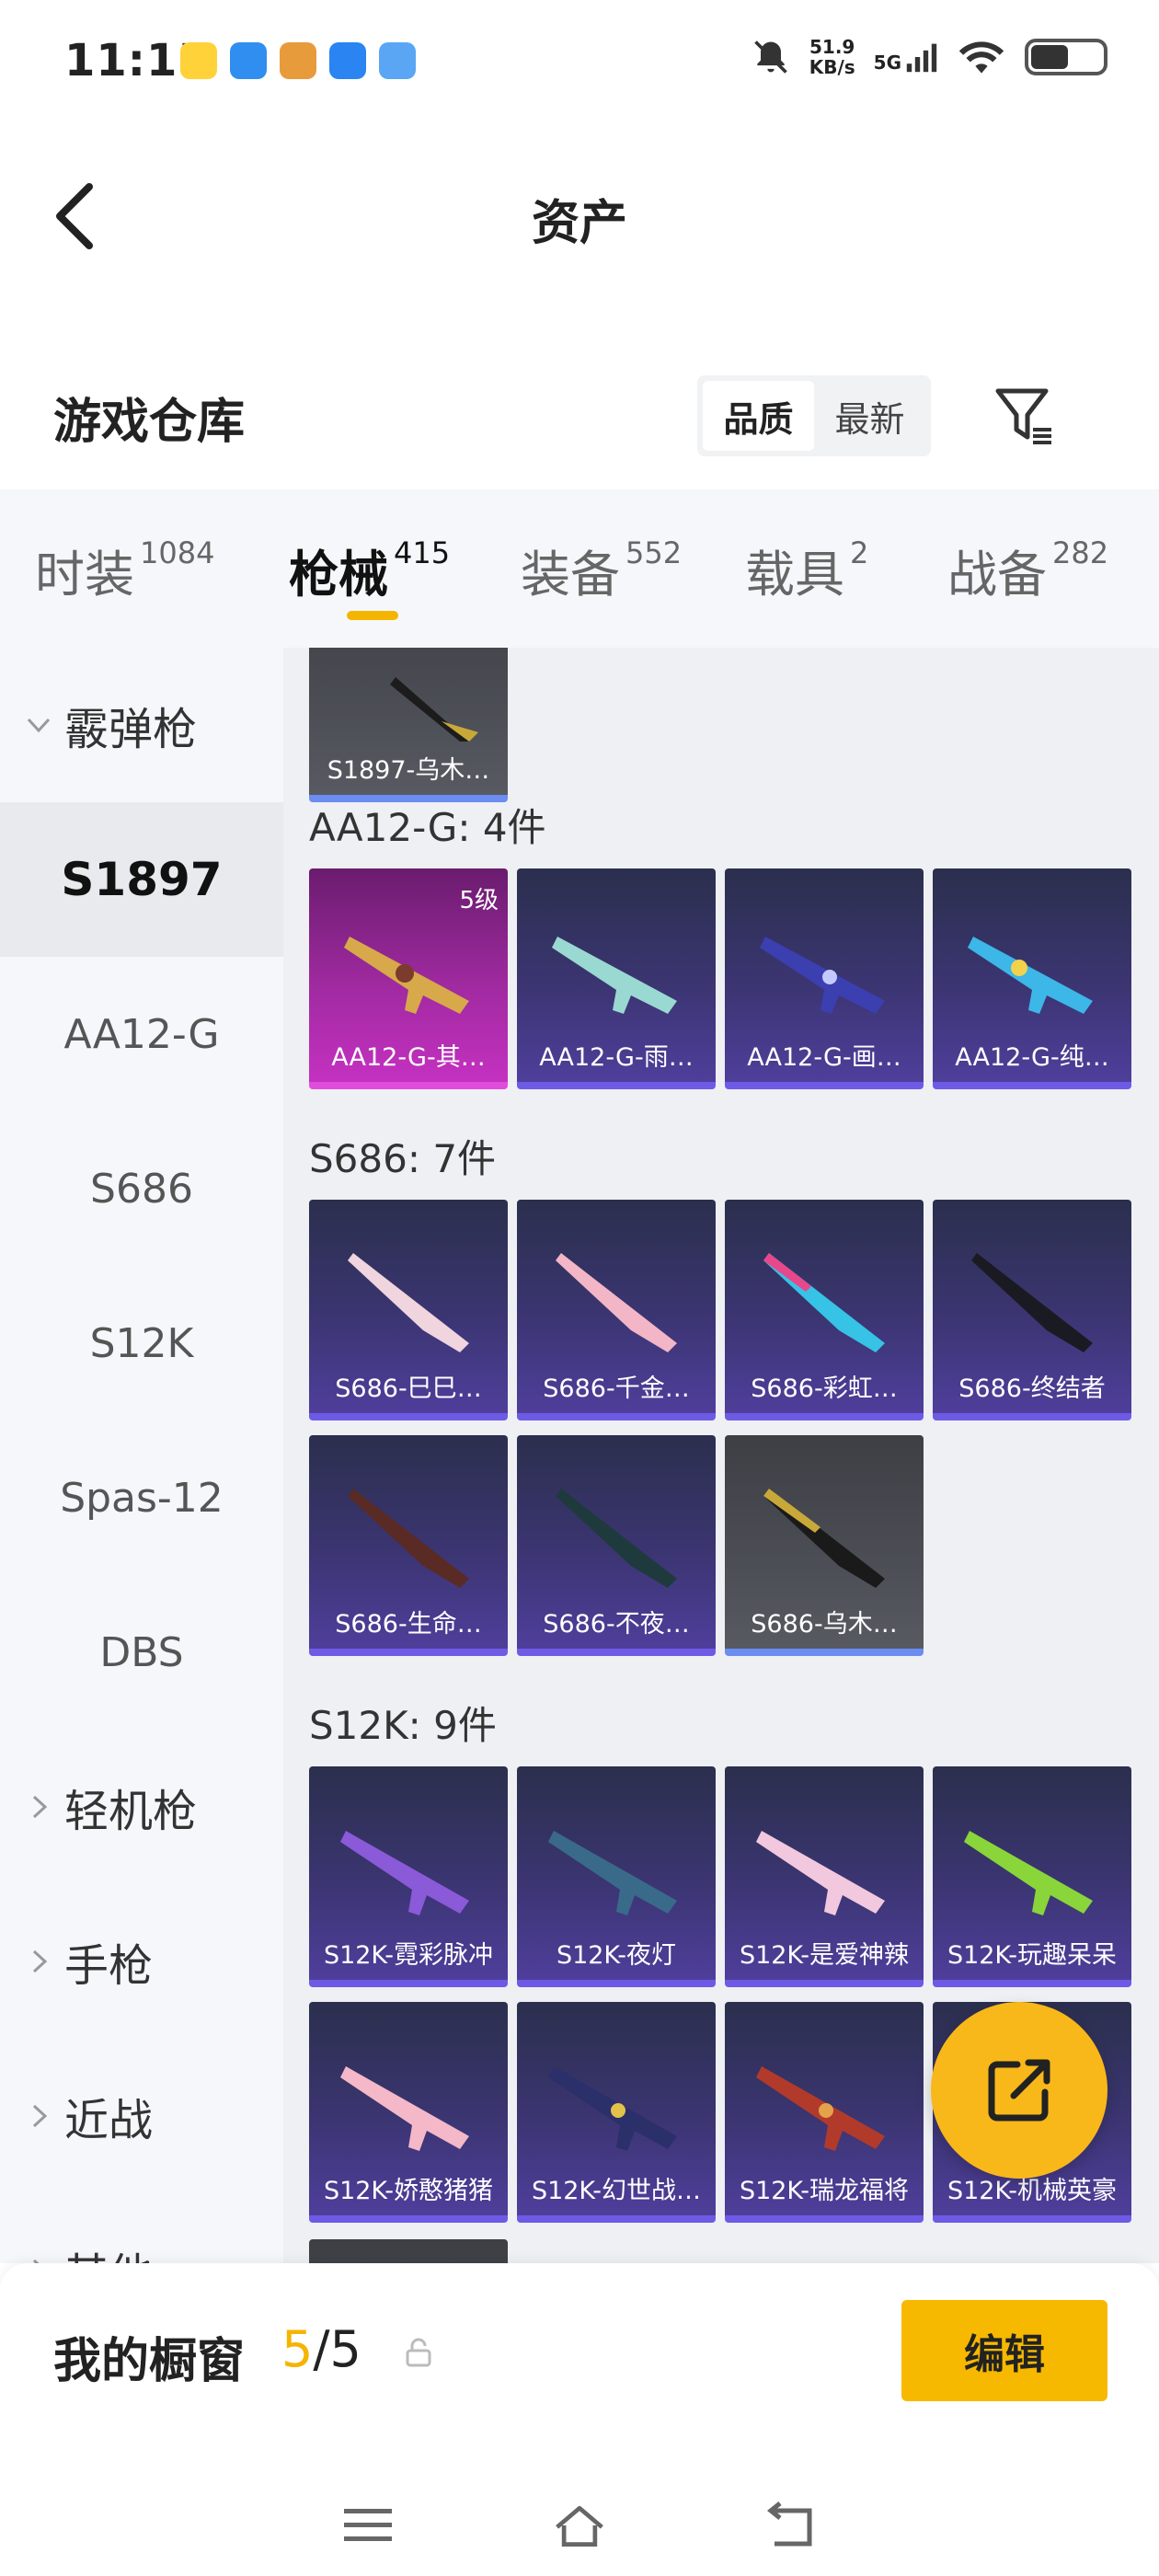  What do you see at coordinates (109, 2120) in the screenshot?
I see `sidebar-group-label: 近战` at bounding box center [109, 2120].